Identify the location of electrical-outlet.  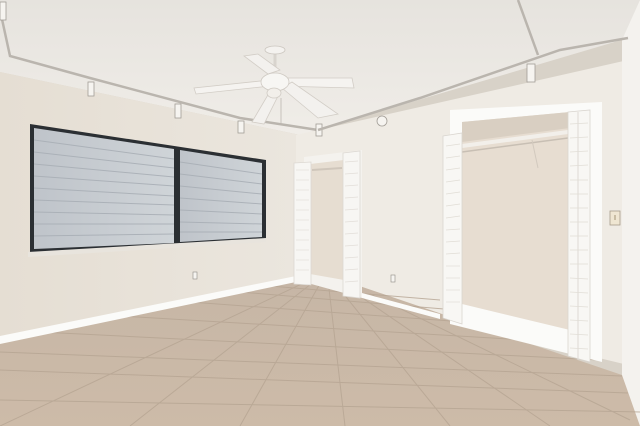
(195, 275).